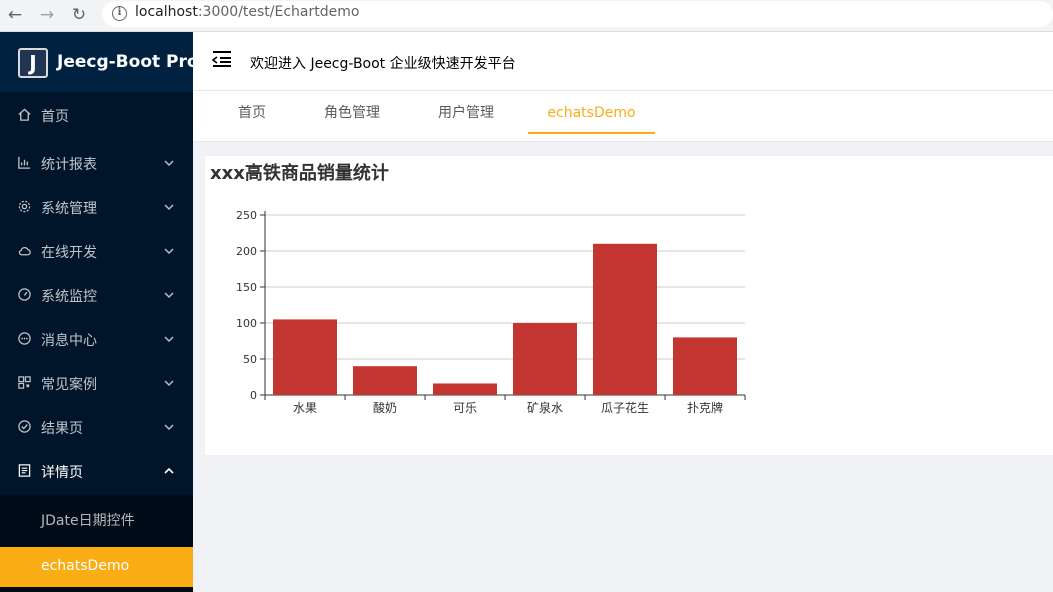 This screenshot has width=1053, height=592. I want to click on sidebar-subitem-echarts: echatsDemo, so click(96, 567).